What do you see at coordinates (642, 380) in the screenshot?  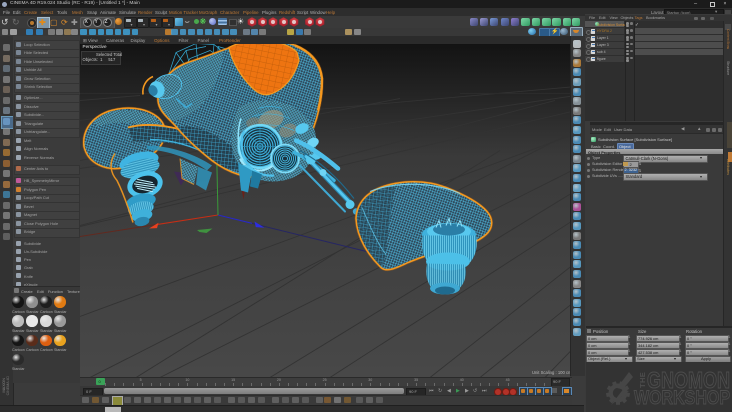 I see `svg-text: THE` at bounding box center [642, 380].